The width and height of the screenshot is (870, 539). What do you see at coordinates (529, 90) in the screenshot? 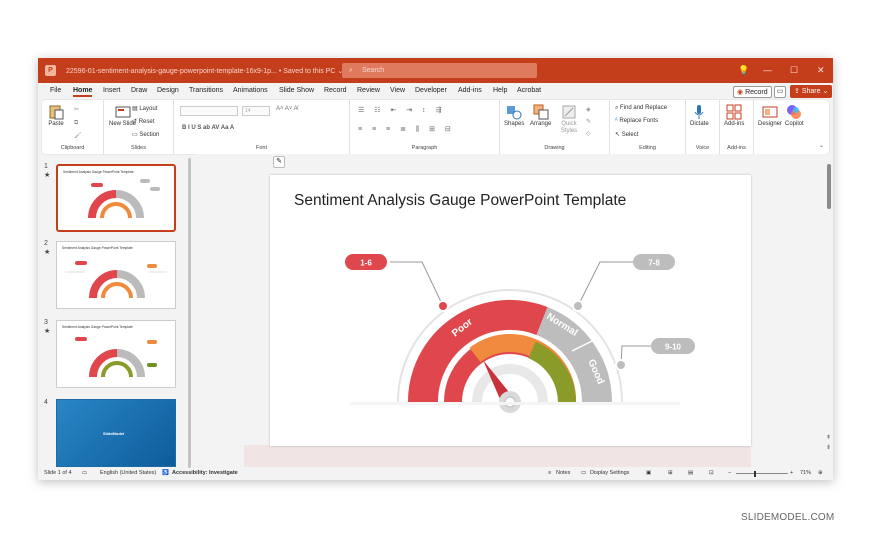
I see `tab-acrobat: Acrobat` at bounding box center [529, 90].